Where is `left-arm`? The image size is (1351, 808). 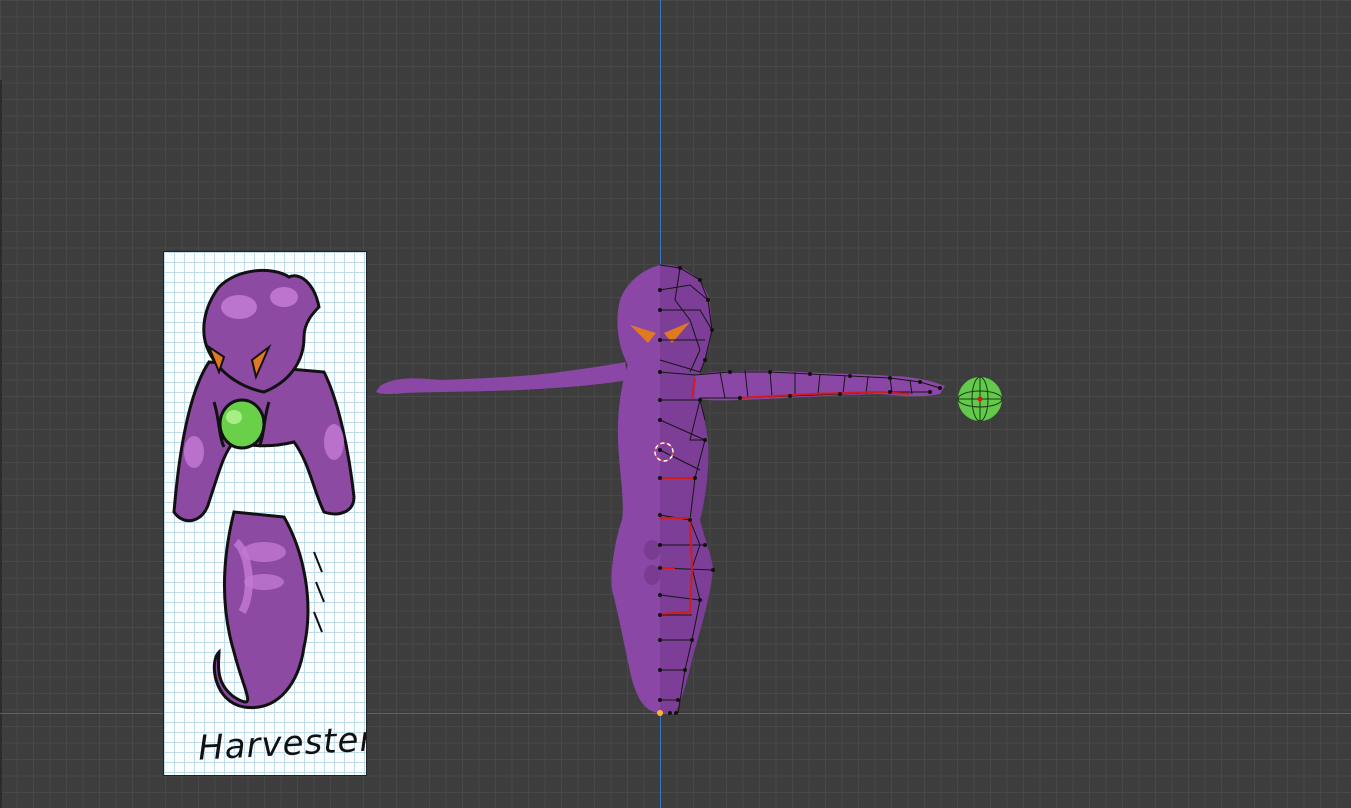
left-arm is located at coordinates (502, 378).